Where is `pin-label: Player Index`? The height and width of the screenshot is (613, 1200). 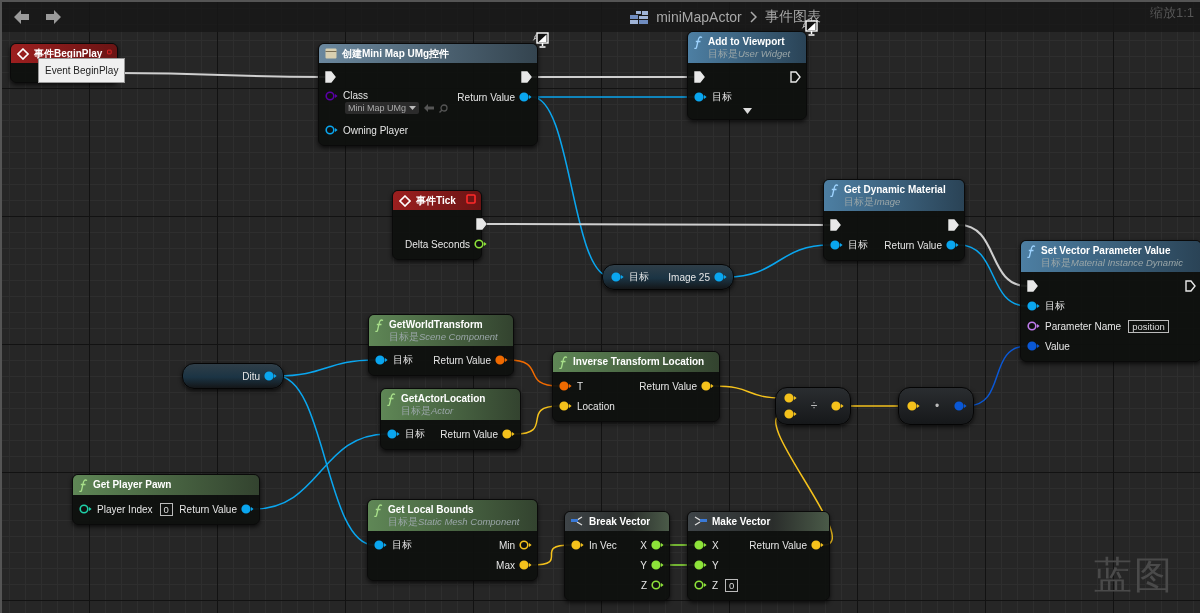
pin-label: Player Index is located at coordinates (125, 509).